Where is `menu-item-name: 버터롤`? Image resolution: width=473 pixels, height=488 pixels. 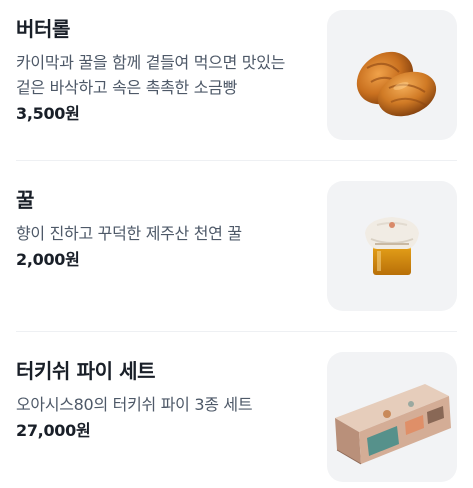
menu-item-name: 버터롤 is located at coordinates (43, 29).